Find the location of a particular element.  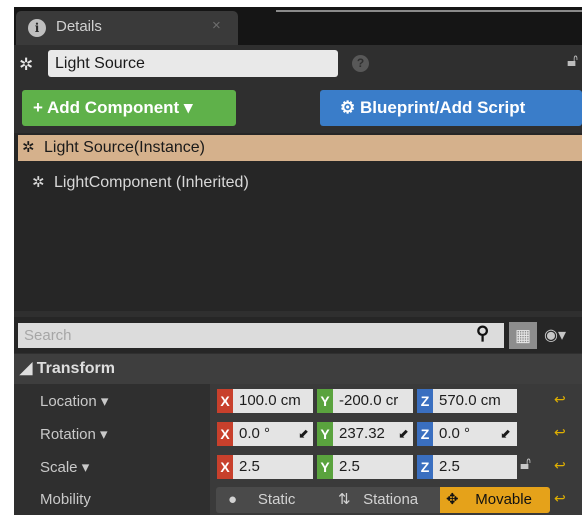

tab-title: Details is located at coordinates (79, 26).